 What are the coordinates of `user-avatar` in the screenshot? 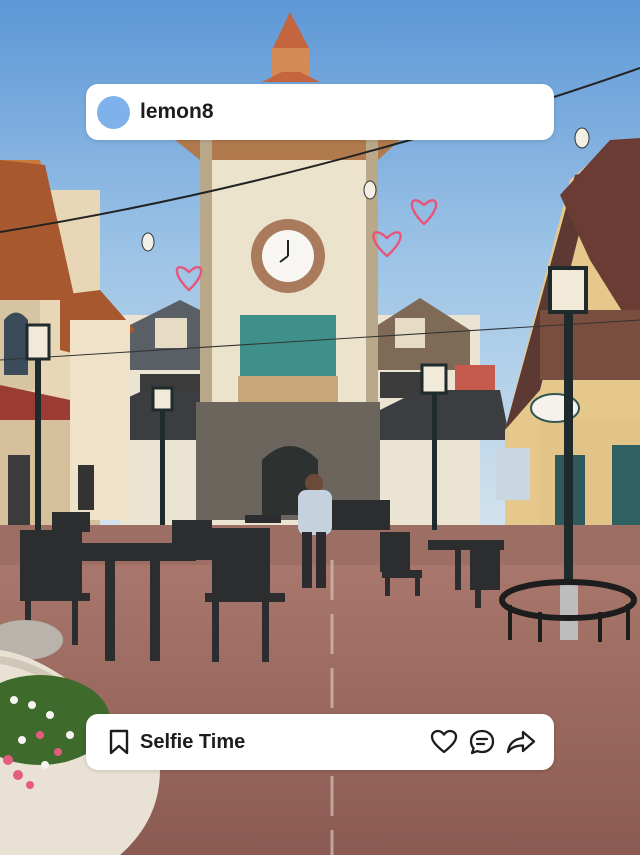 It's located at (113, 112).